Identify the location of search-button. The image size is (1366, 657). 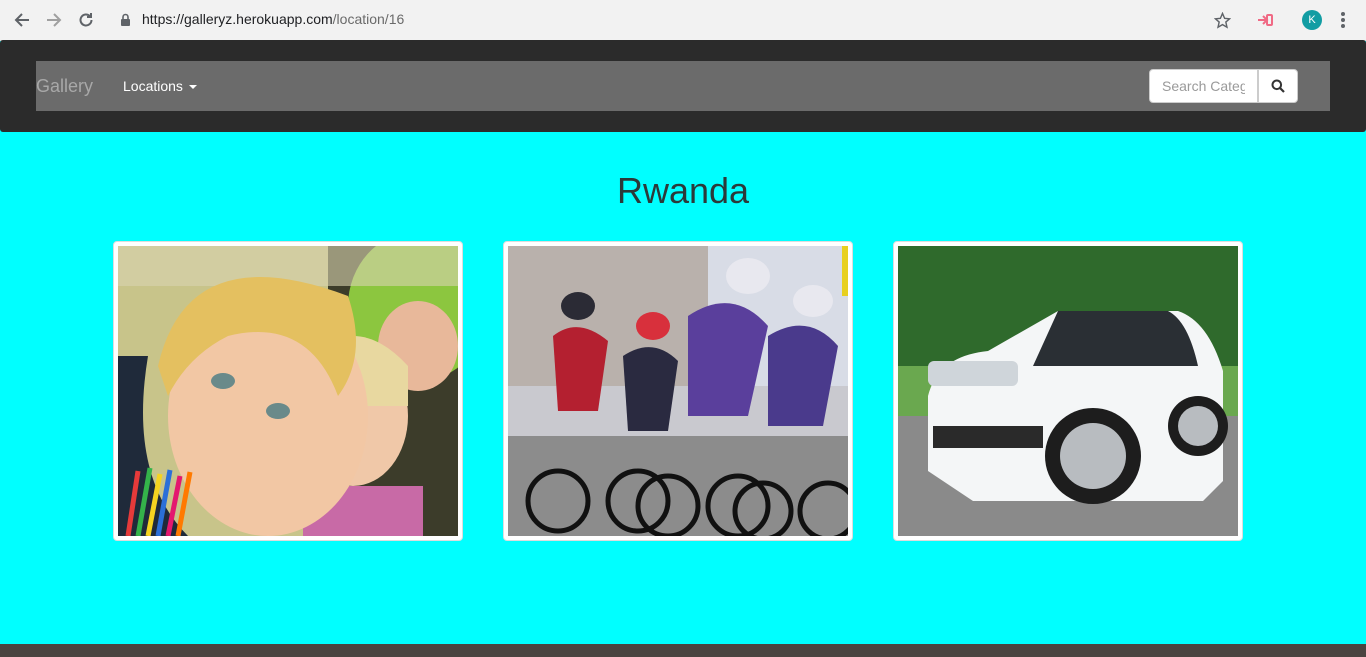
(1278, 86).